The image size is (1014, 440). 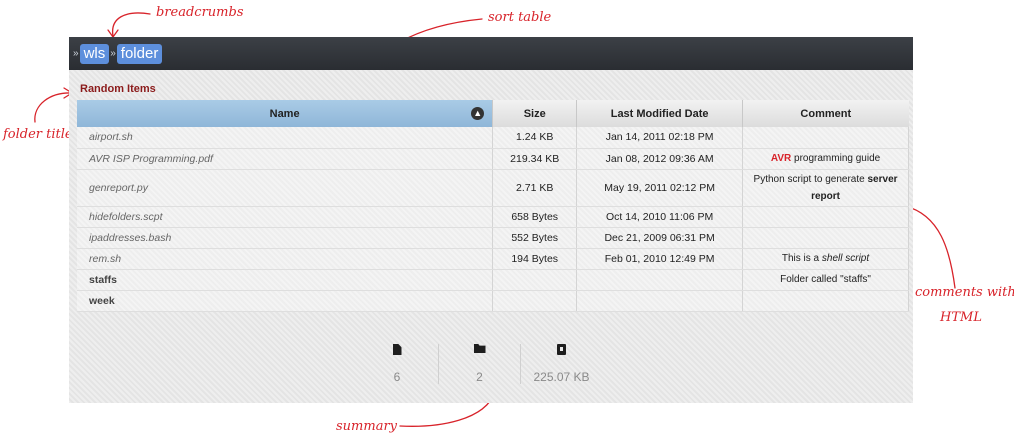 I want to click on file-date: Jan 14, 2011 02:18 PM, so click(x=660, y=138).